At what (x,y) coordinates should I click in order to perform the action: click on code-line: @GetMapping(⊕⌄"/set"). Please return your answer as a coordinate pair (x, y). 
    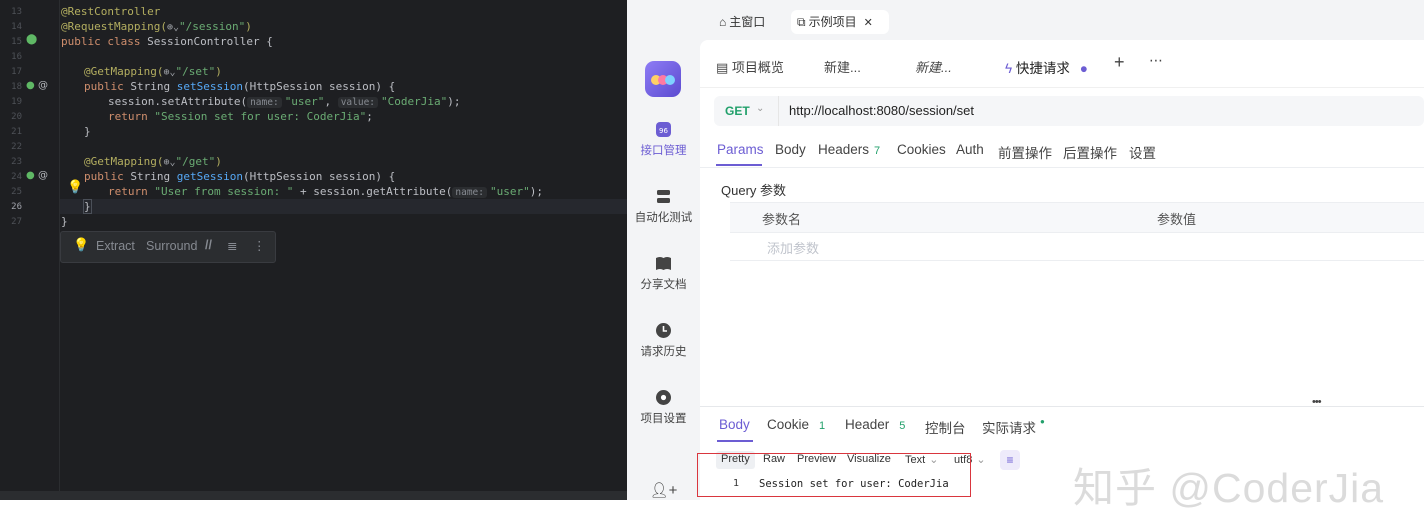
    Looking at the image, I should click on (153, 72).